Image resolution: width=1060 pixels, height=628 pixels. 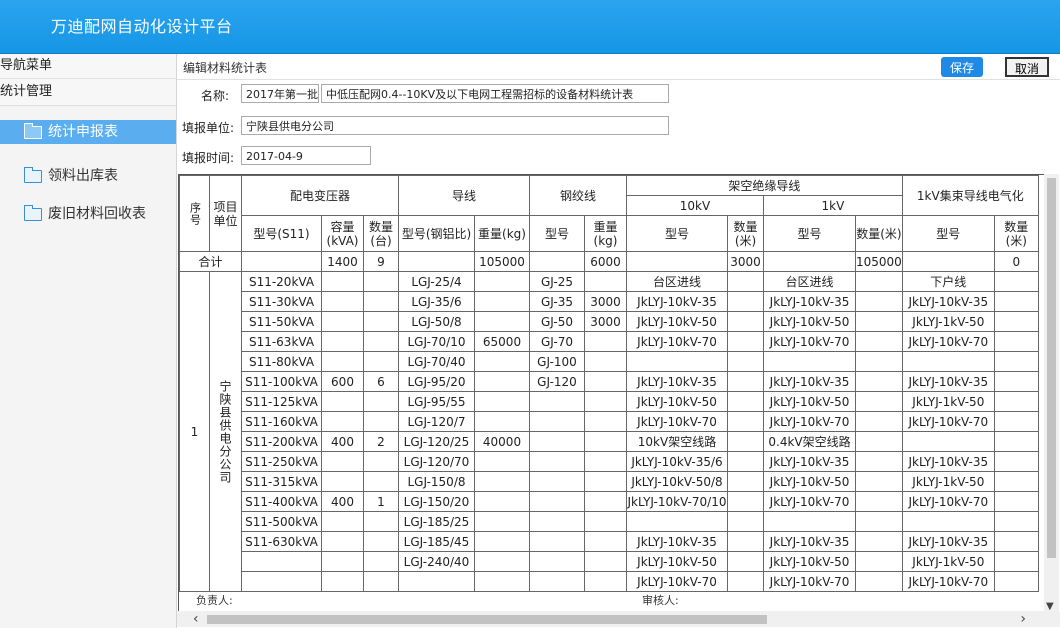 What do you see at coordinates (495, 93) in the screenshot?
I see `name-field: 中低压配网0.4--10KV及以下电网工程需招标的设备材料统计表` at bounding box center [495, 93].